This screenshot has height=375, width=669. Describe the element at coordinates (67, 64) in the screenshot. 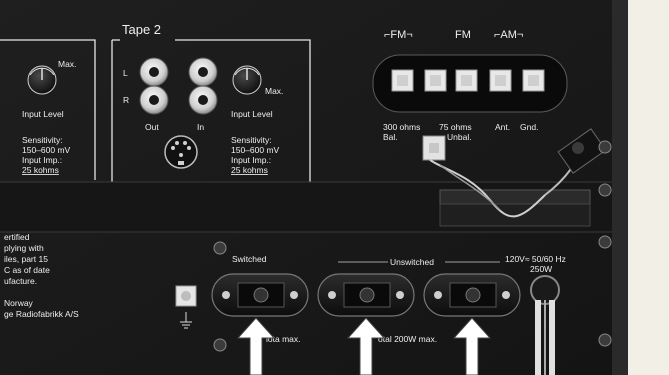

I see `knob-max-label-1: Max.` at that location.